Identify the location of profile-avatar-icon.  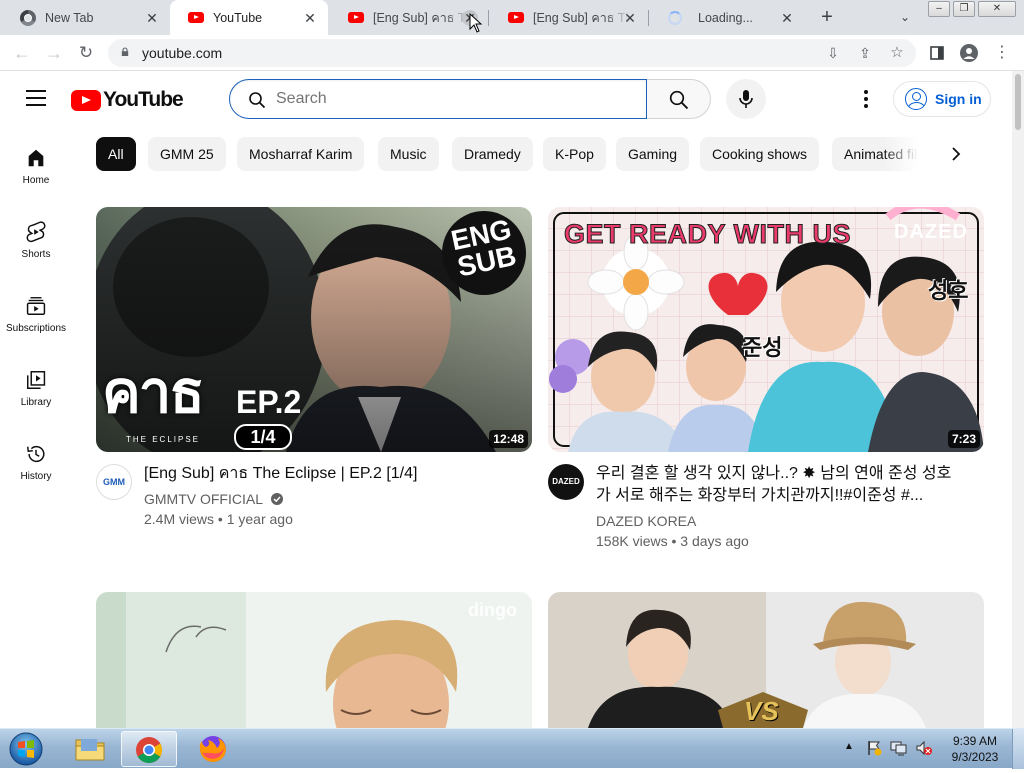
(969, 53).